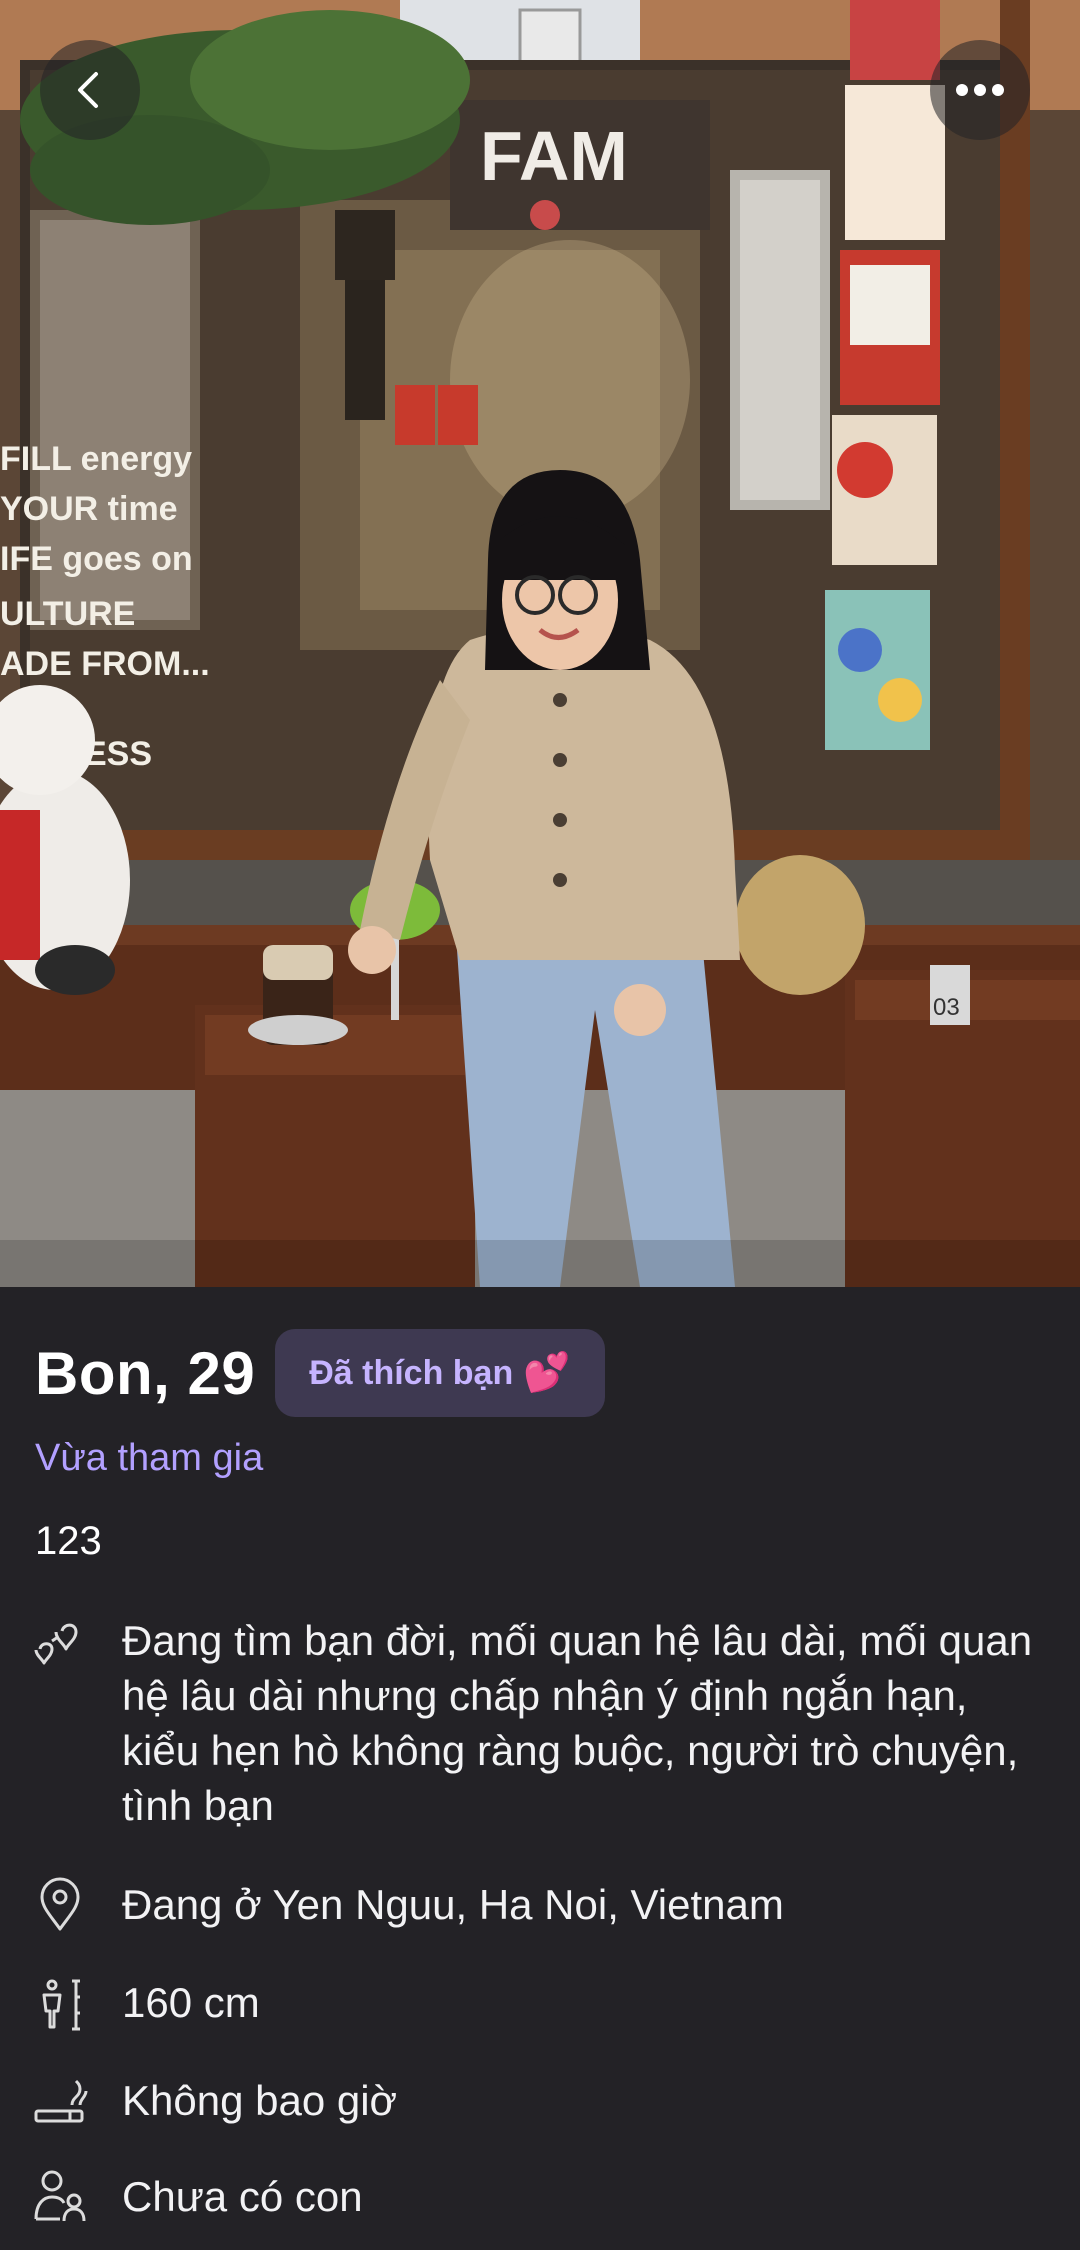 The width and height of the screenshot is (1080, 2250). I want to click on children-text: Chưa có con, so click(242, 2196).